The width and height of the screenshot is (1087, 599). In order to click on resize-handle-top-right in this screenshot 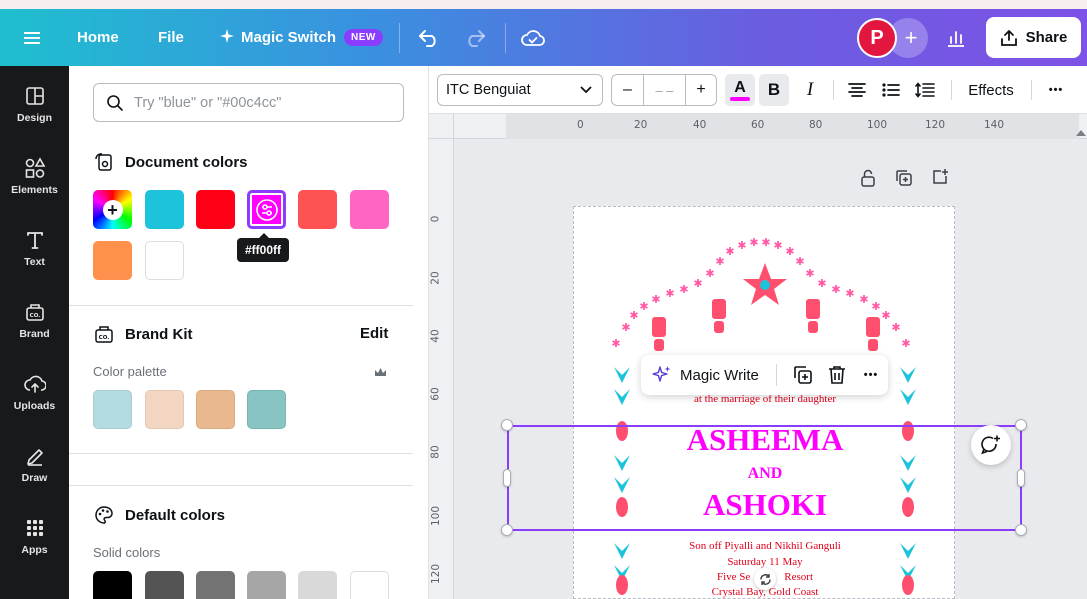, I will do `click(1021, 425)`.